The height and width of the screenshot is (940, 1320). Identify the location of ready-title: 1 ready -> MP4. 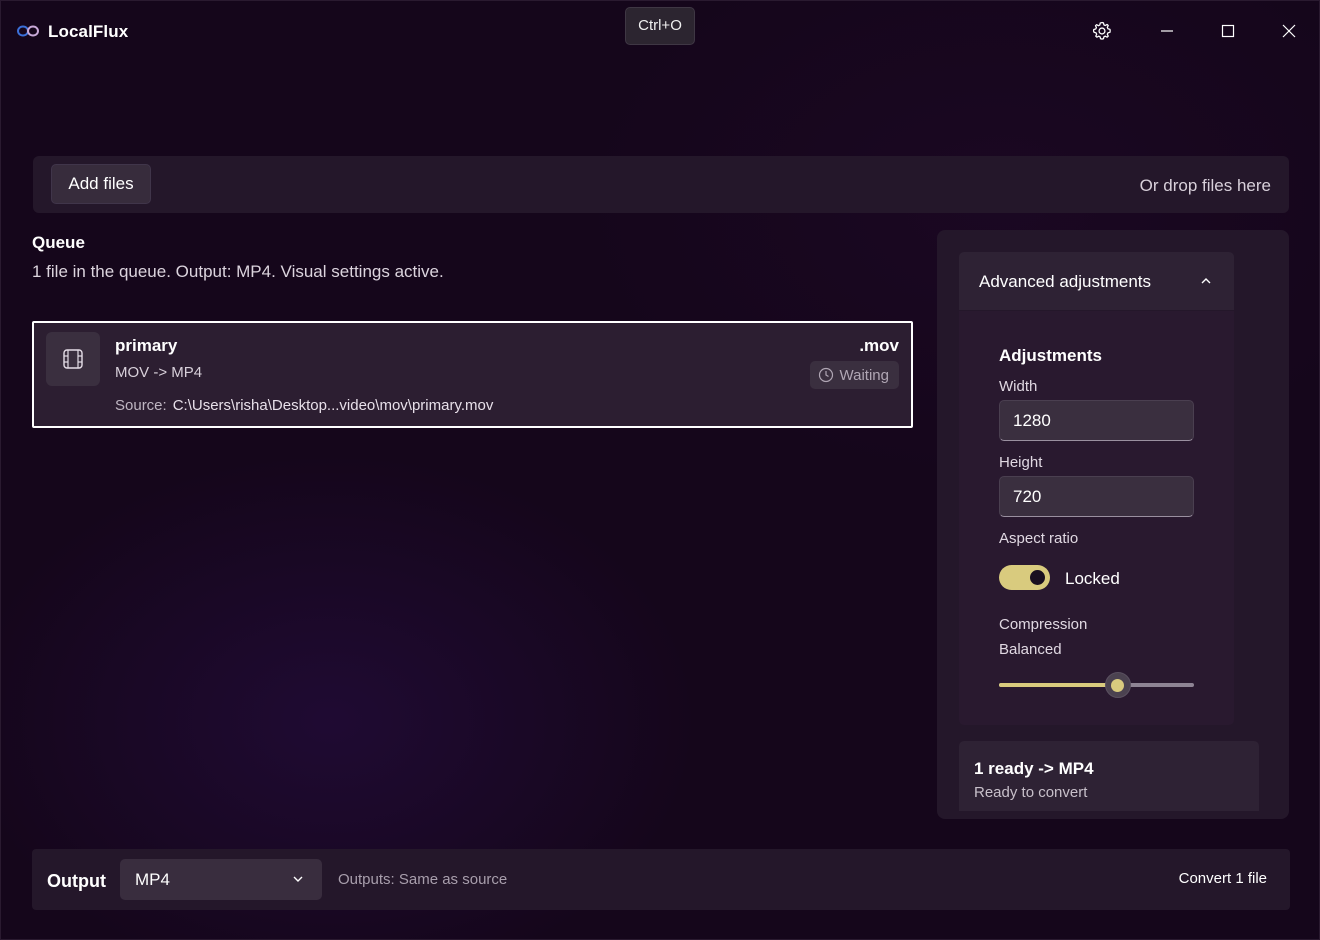
(1034, 768).